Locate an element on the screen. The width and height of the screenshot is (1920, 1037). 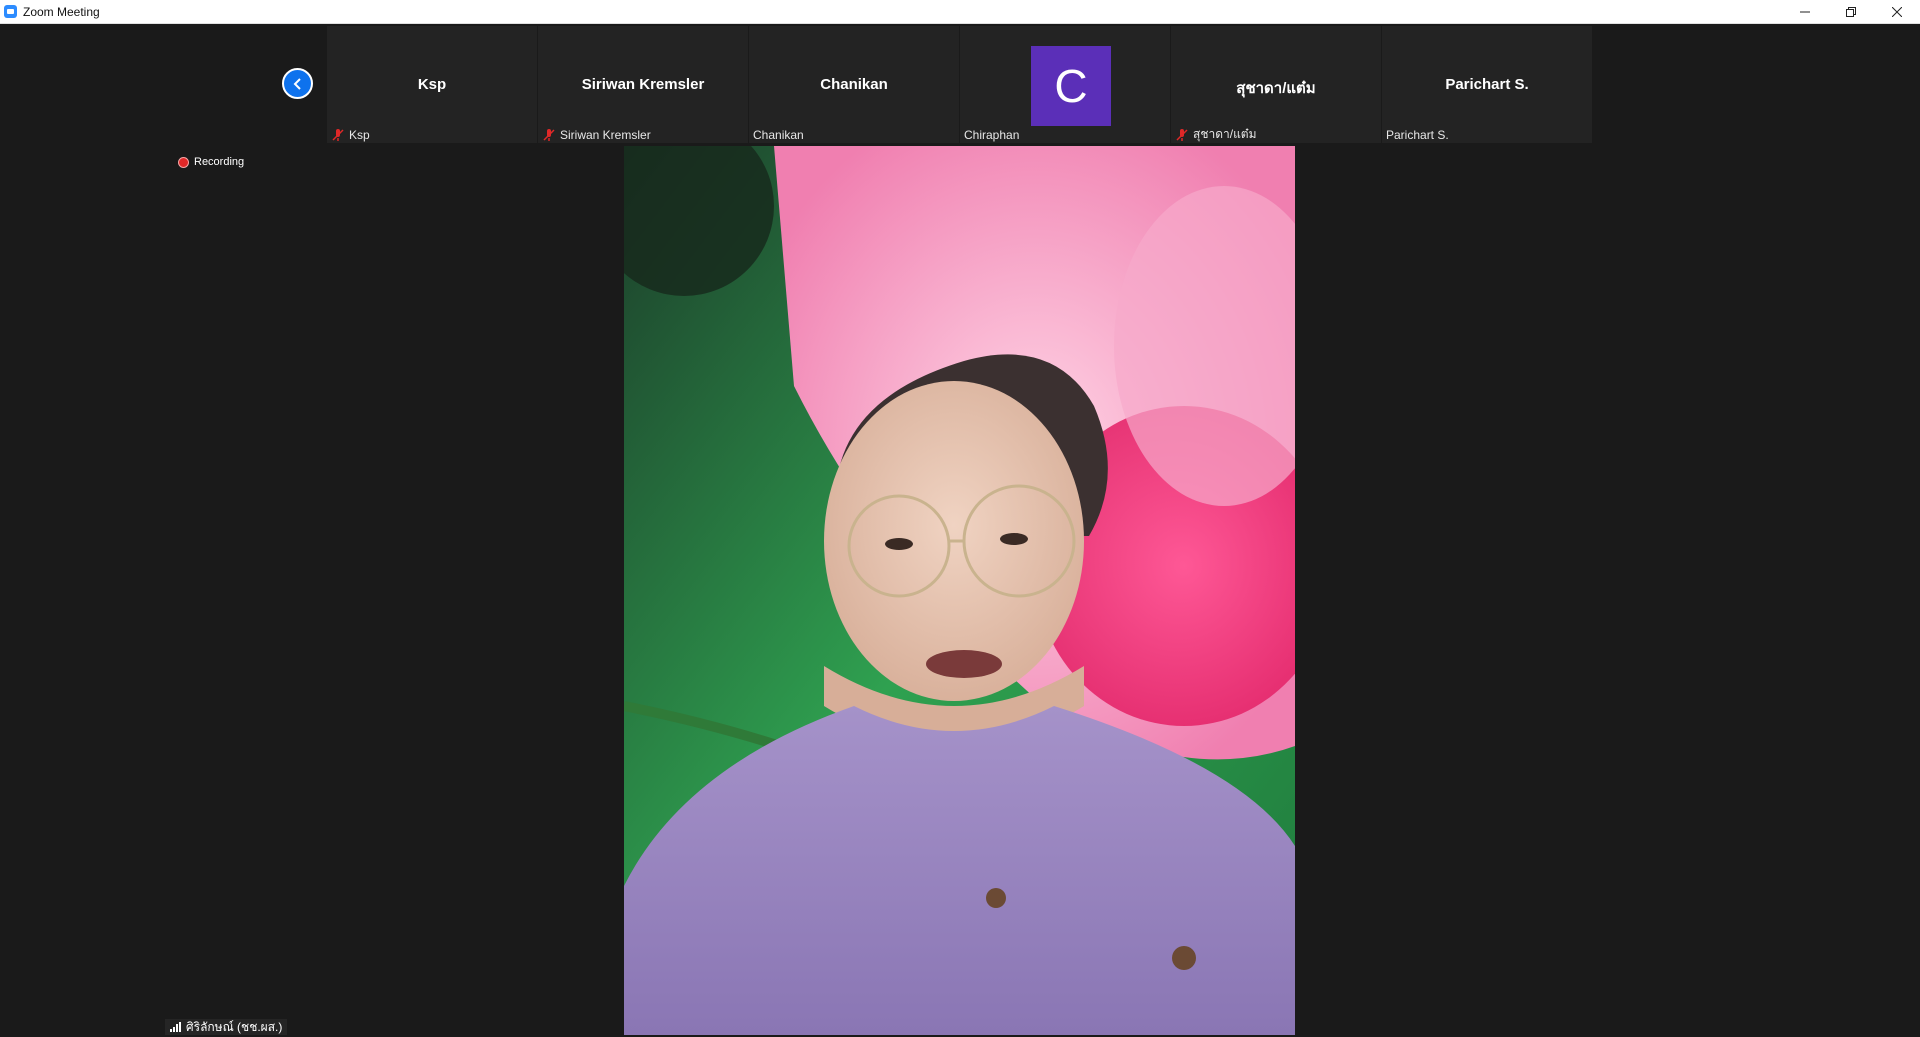
participant-tile: สุชาดา/แต๋ม สุชาดา/แต๋ม is located at coordinates (1276, 84).